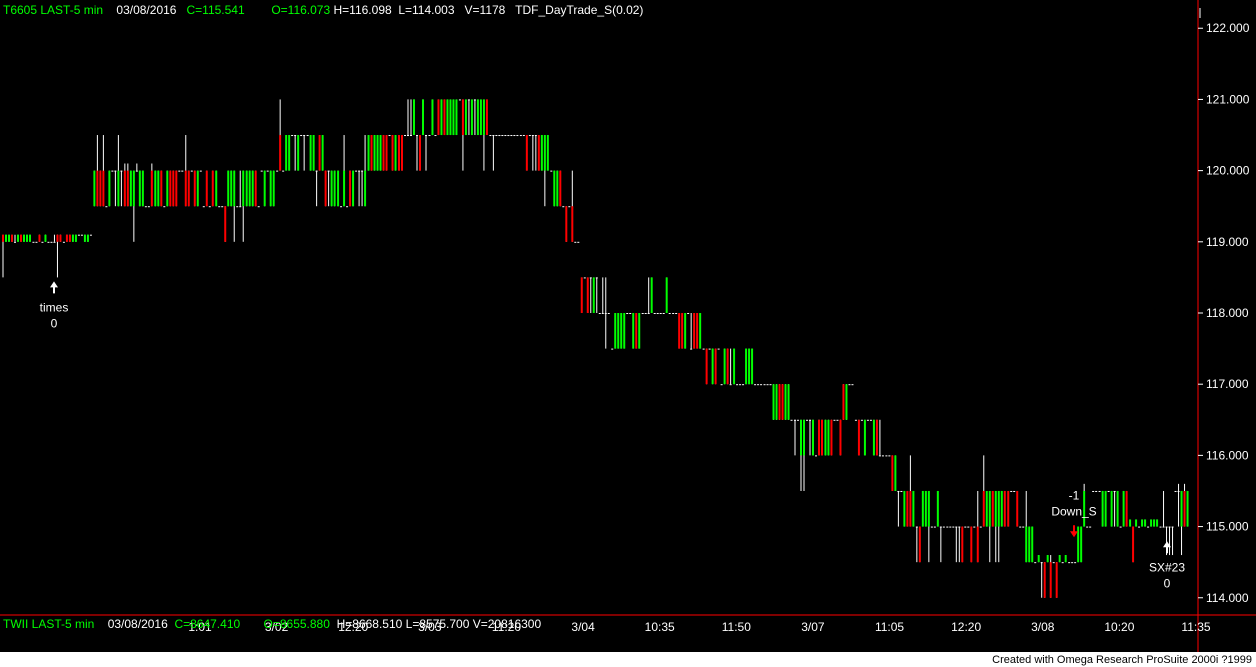 The image size is (1256, 667). What do you see at coordinates (137, 624) in the screenshot?
I see `sub-date-label: 03/08/2016` at bounding box center [137, 624].